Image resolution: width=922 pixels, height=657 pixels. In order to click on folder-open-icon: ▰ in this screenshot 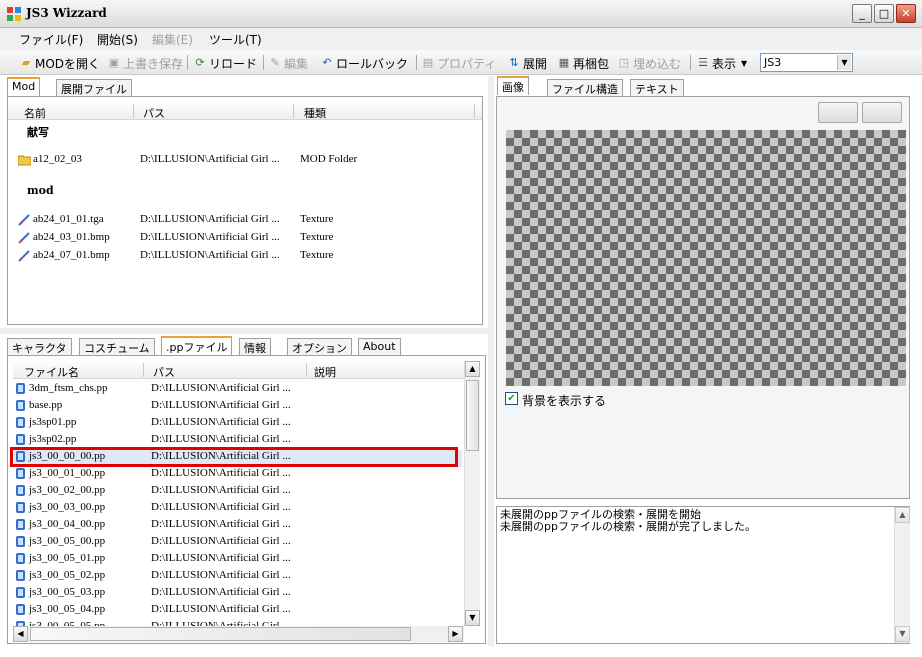, I will do `click(26, 62)`.